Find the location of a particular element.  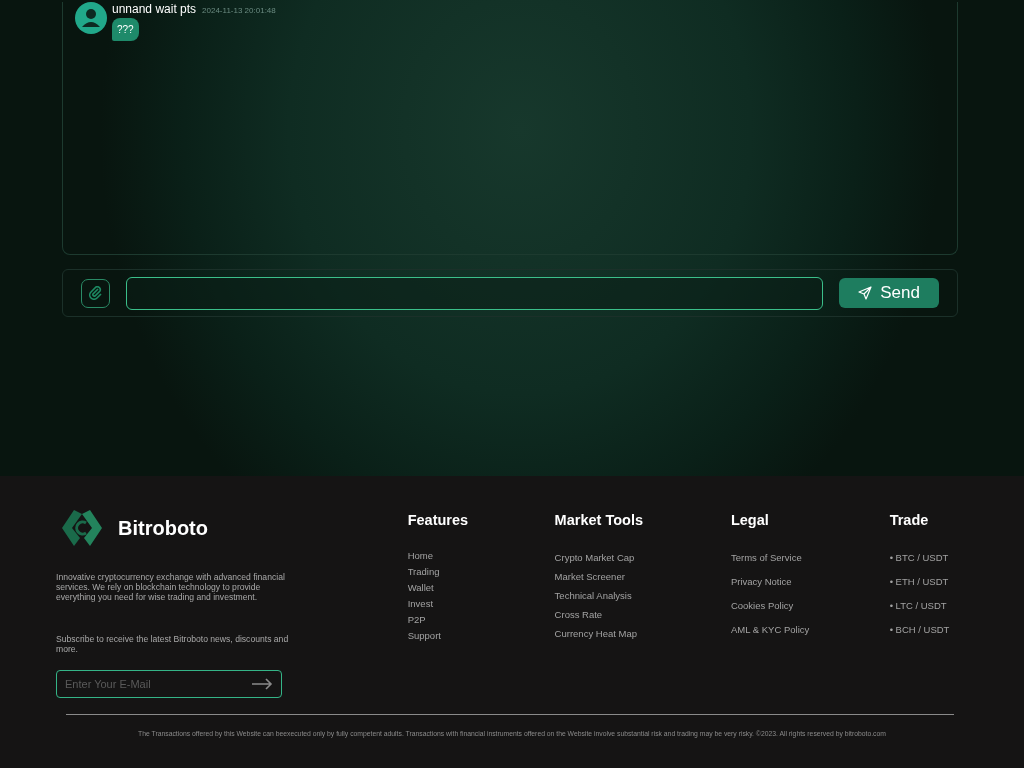

message-bubble: ??? is located at coordinates (125, 29).